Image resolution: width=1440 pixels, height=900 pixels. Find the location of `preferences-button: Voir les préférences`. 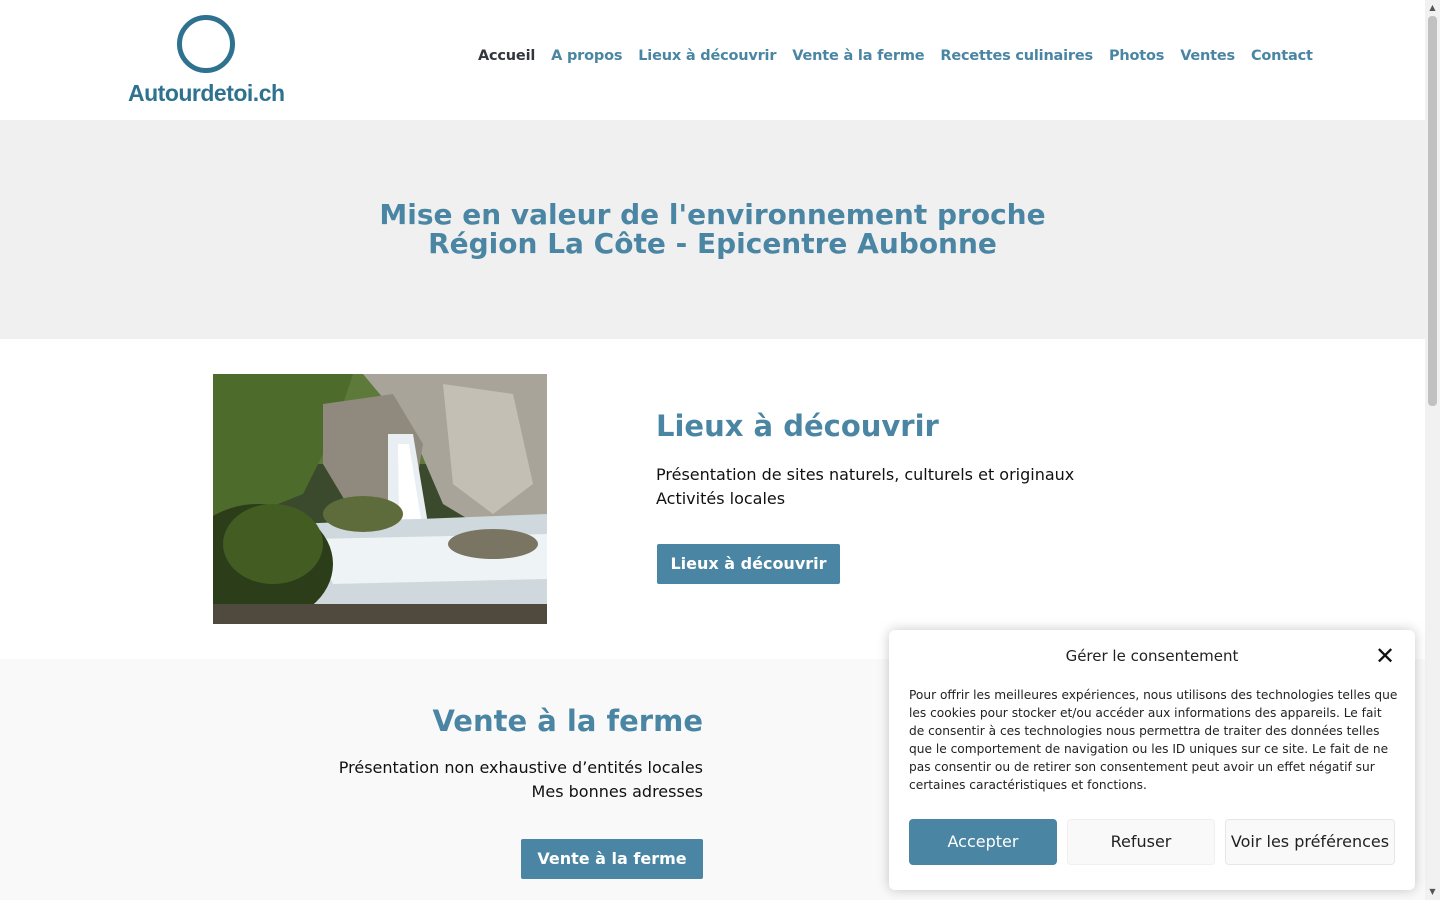

preferences-button: Voir les préférences is located at coordinates (1310, 842).